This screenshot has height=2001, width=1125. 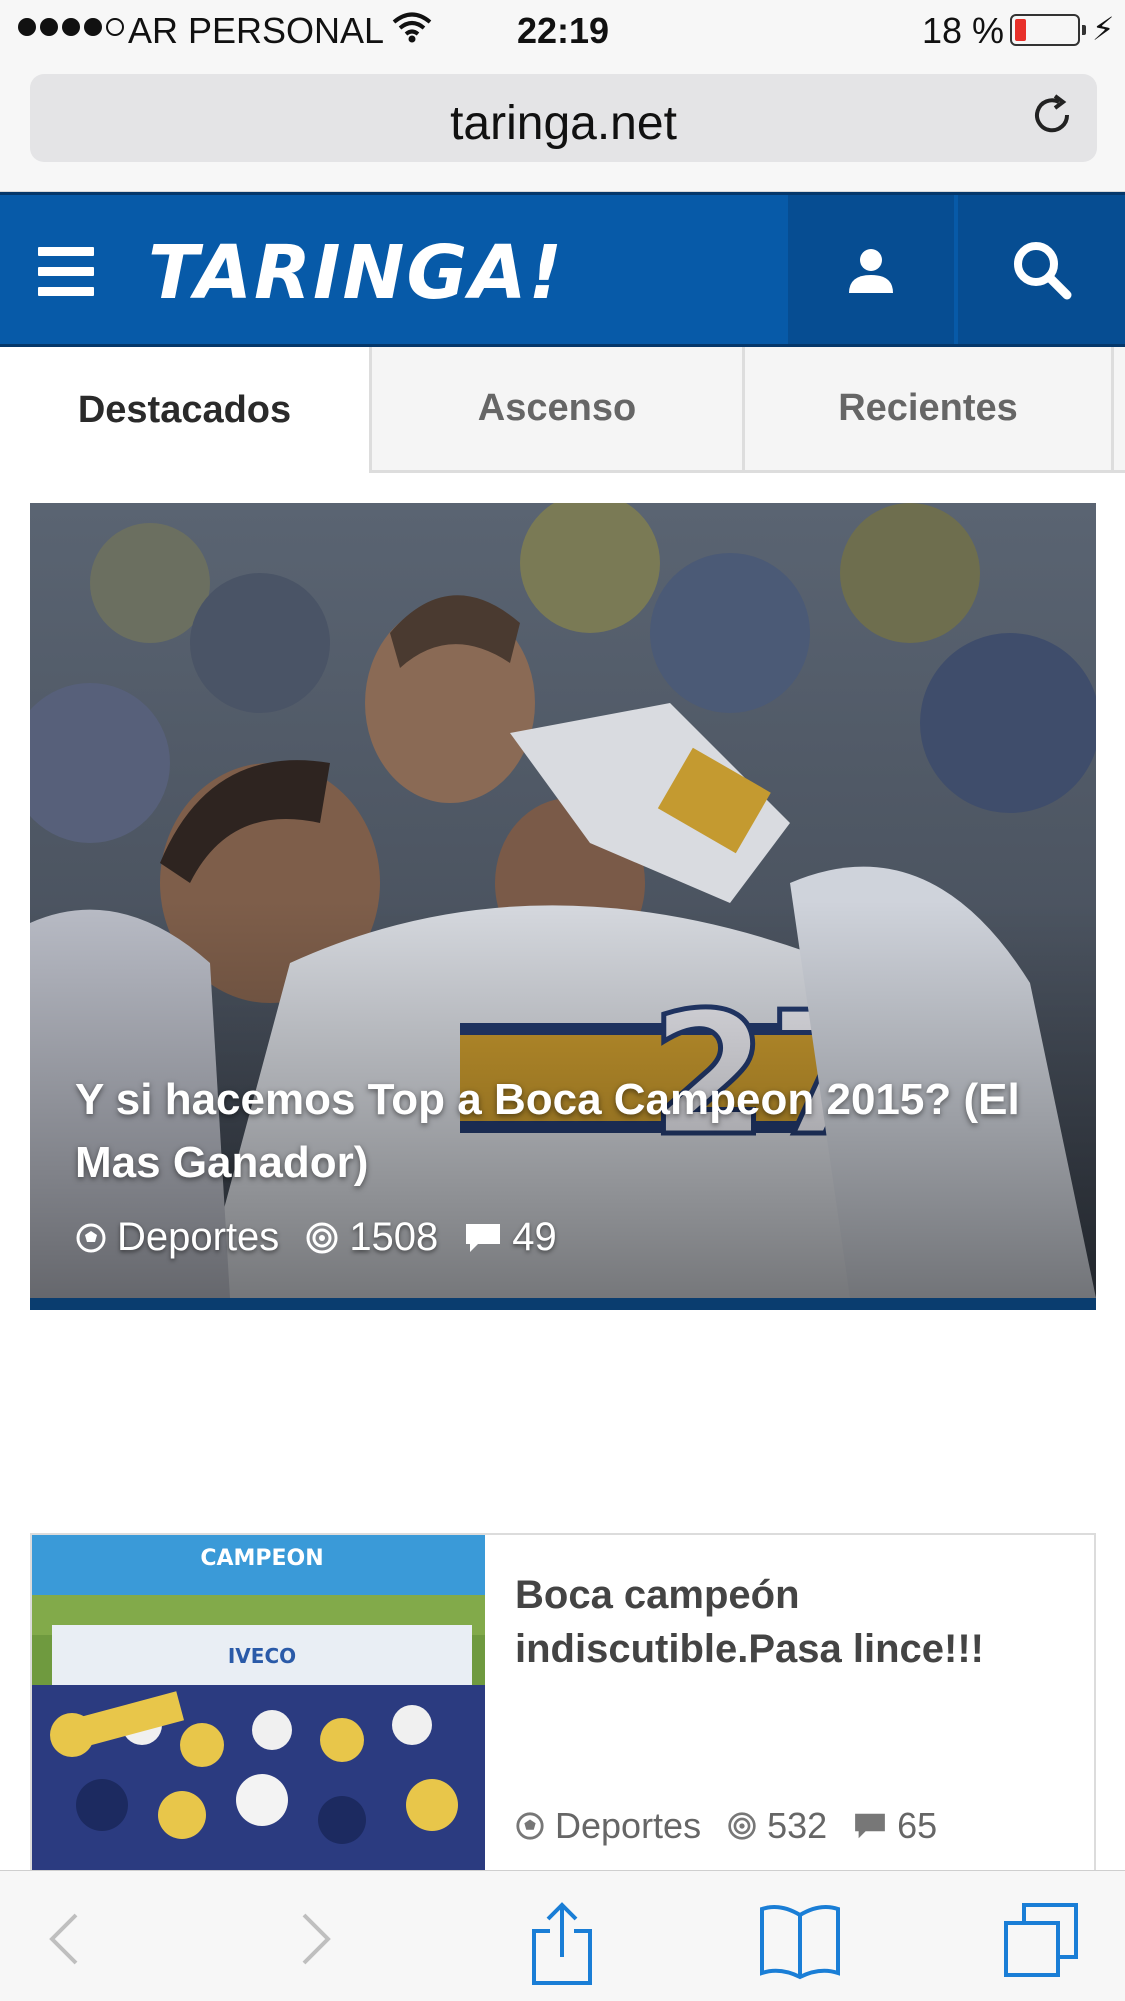 I want to click on browser-toolbar, so click(x=562, y=1935).